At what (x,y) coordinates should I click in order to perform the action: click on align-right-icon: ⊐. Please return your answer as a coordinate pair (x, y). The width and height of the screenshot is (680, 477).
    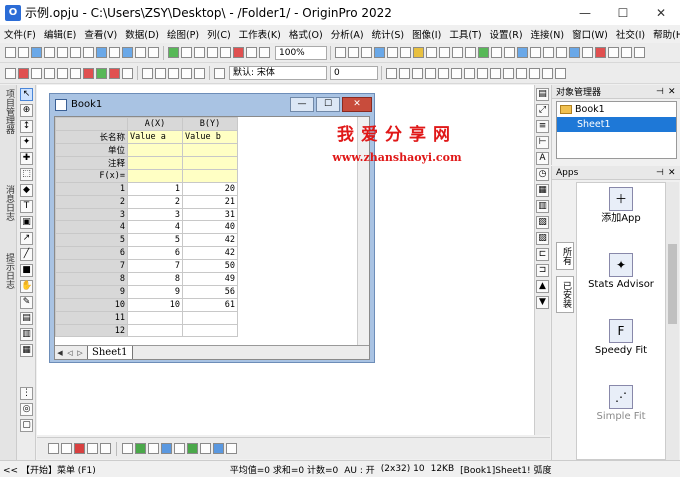
    Looking at the image, I should click on (542, 270).